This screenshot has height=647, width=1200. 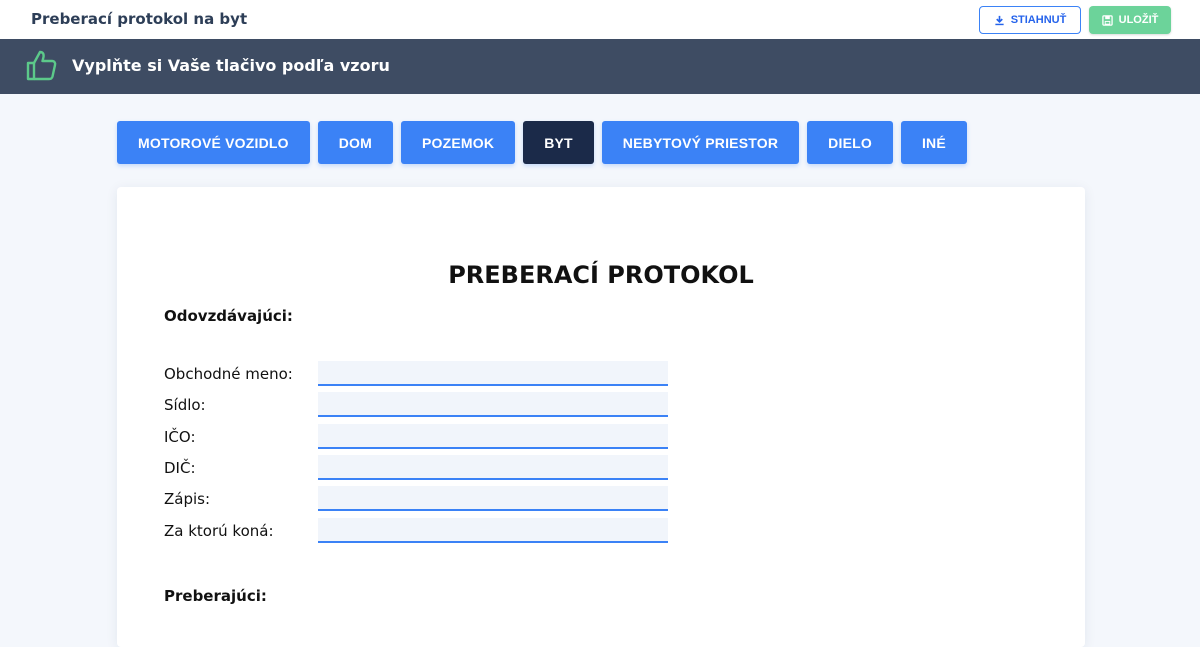 What do you see at coordinates (139, 19) in the screenshot?
I see `app-title: Preberací protokol na byt` at bounding box center [139, 19].